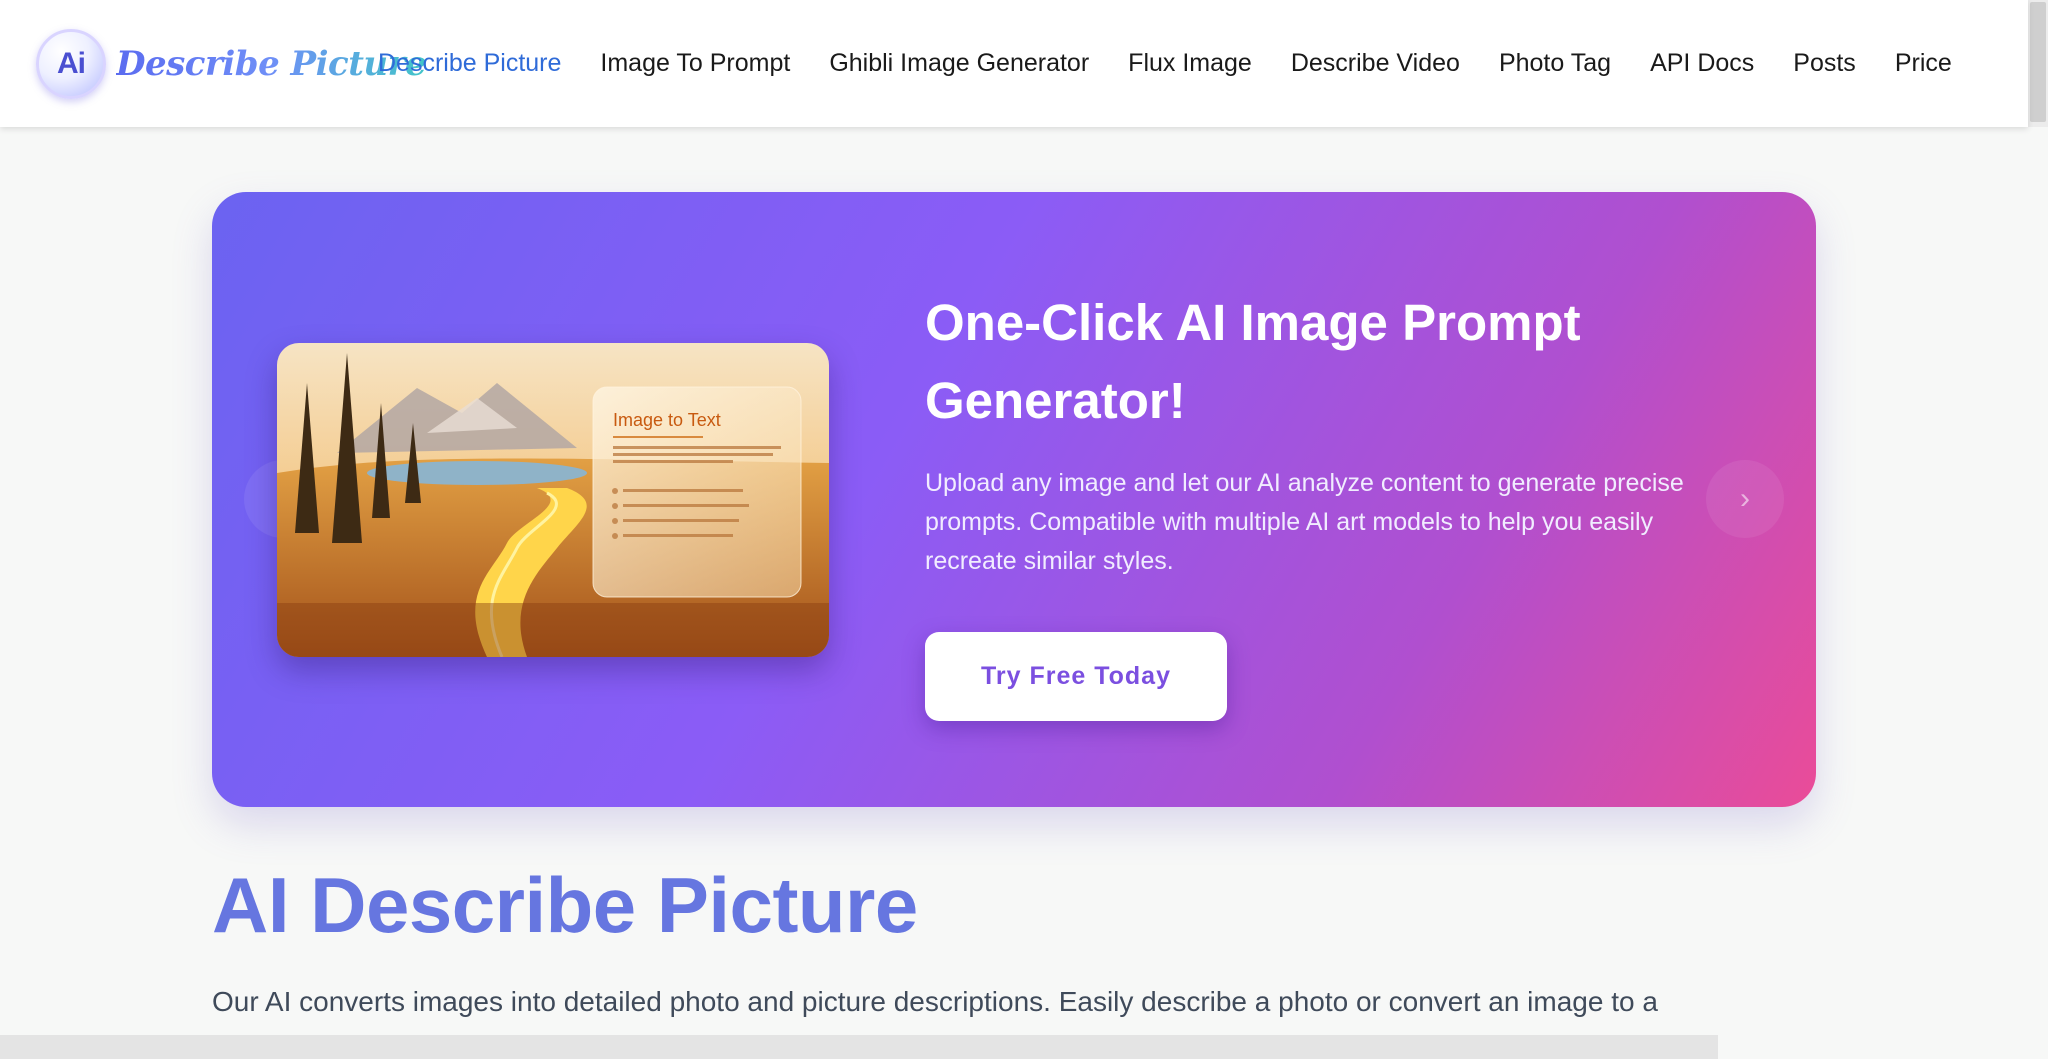 The image size is (2048, 1059). What do you see at coordinates (565, 905) in the screenshot?
I see `section-title: AI Describe Picture` at bounding box center [565, 905].